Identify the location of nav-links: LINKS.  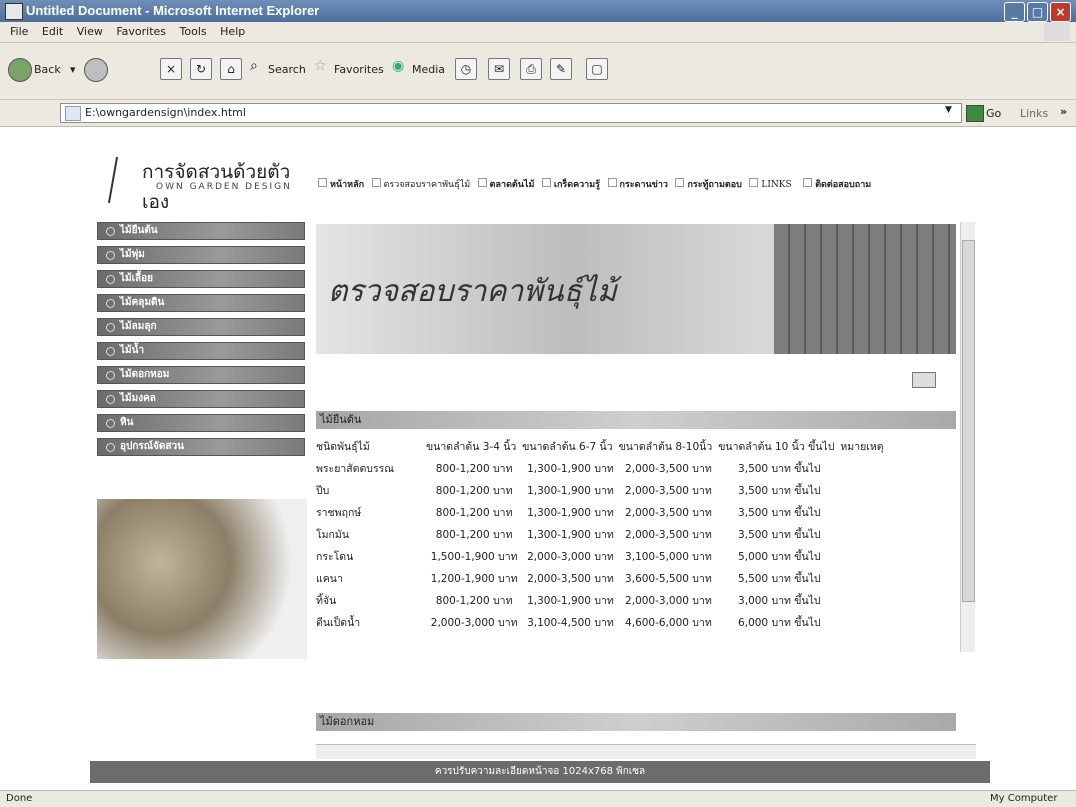
(772, 183).